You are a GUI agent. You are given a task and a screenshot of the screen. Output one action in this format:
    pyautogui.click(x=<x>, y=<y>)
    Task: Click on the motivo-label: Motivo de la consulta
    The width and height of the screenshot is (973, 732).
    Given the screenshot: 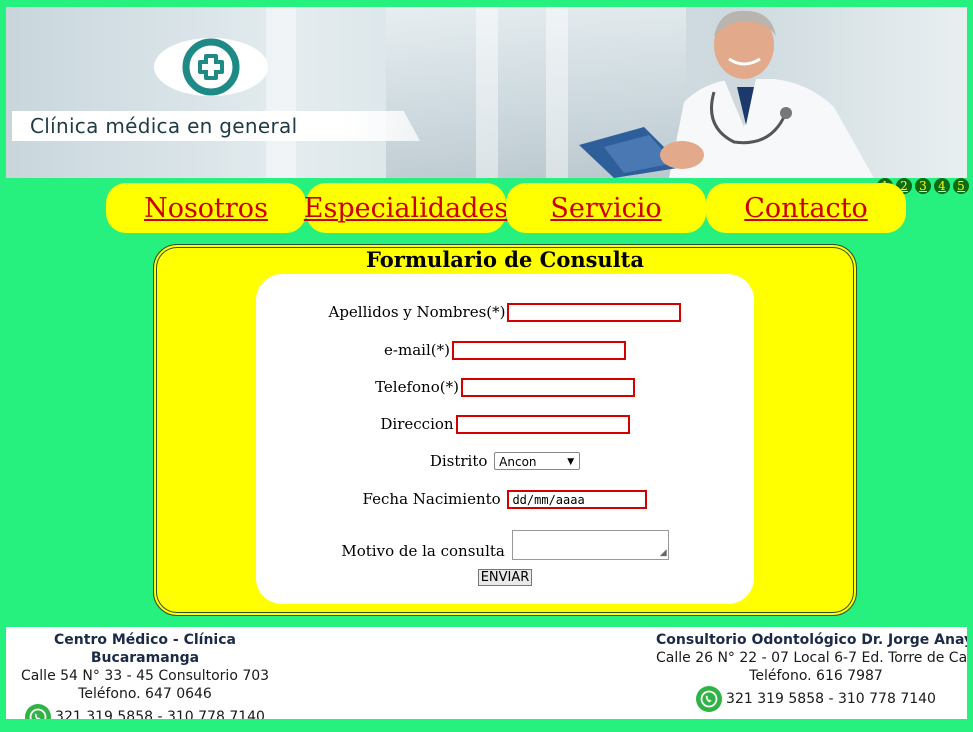 What is the action you would take?
    pyautogui.click(x=423, y=551)
    